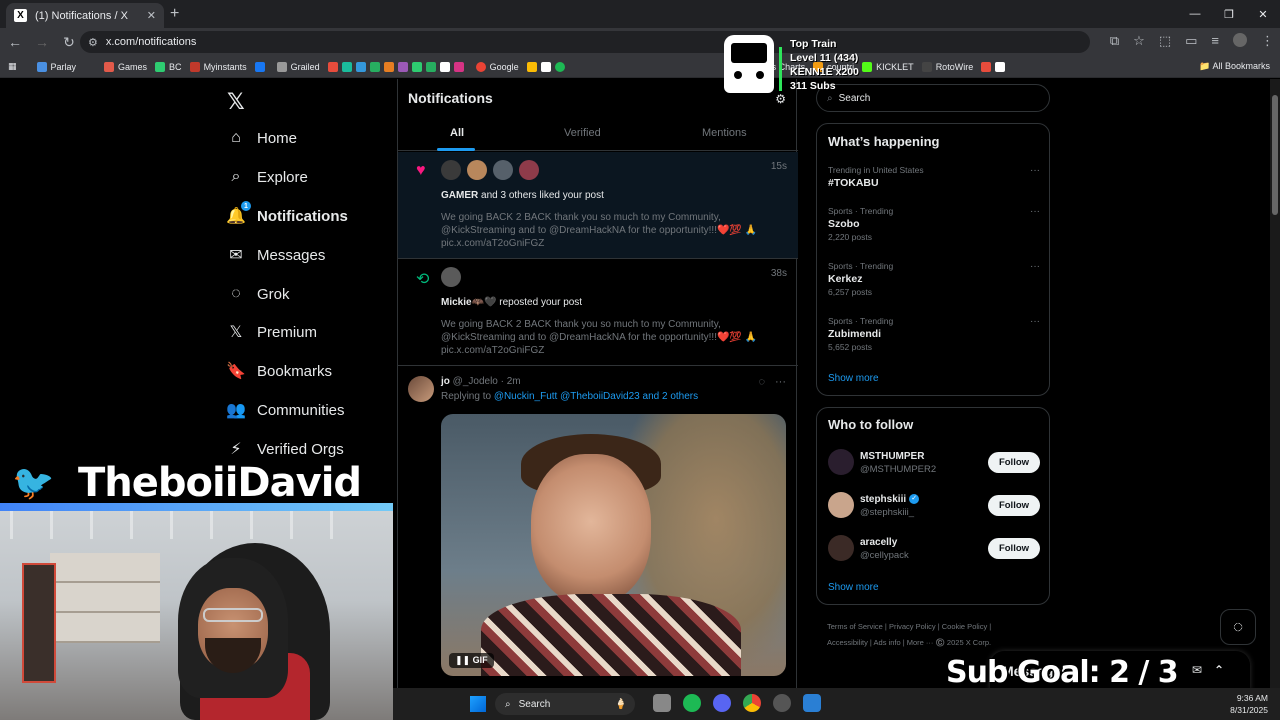 This screenshot has height=720, width=1280. Describe the element at coordinates (1195, 14) in the screenshot. I see `minimize-icon: —` at that location.